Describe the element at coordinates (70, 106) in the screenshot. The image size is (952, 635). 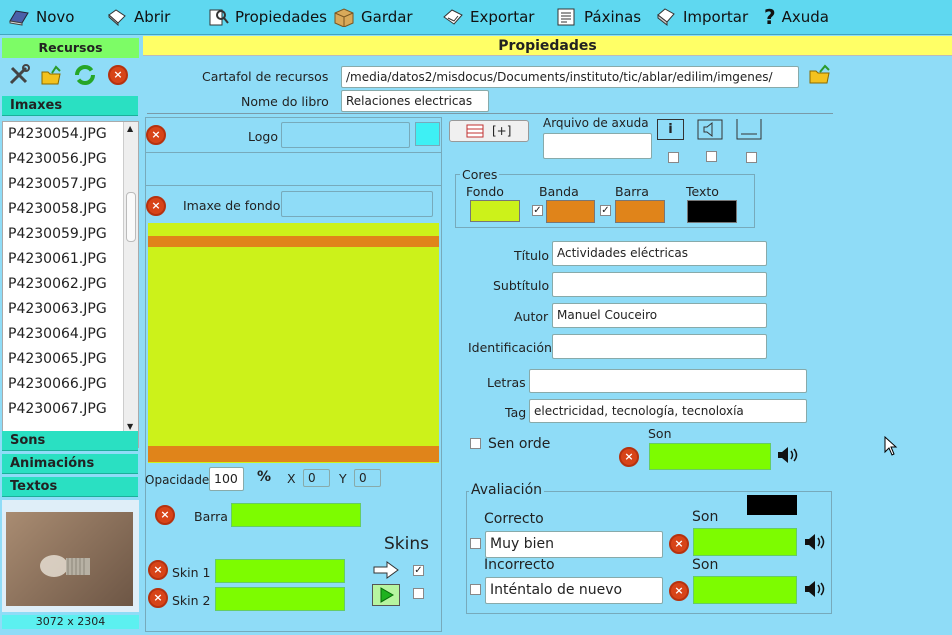
I see `images-section-header: Imaxes` at that location.